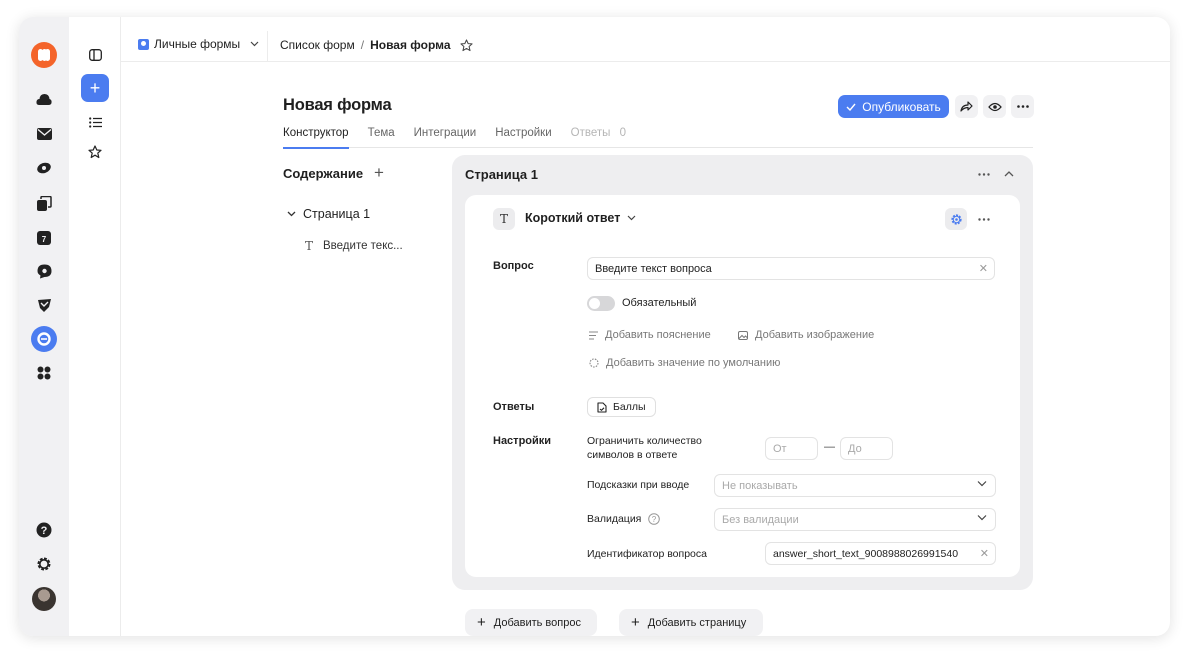 The height and width of the screenshot is (656, 1190). I want to click on tab-integrations: Интеграции, so click(445, 136).